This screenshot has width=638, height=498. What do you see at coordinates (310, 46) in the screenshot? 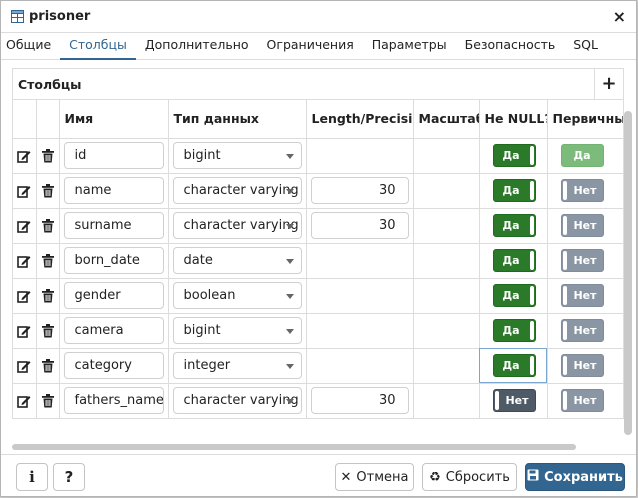
I see `tab-constraints: Ограничения` at bounding box center [310, 46].